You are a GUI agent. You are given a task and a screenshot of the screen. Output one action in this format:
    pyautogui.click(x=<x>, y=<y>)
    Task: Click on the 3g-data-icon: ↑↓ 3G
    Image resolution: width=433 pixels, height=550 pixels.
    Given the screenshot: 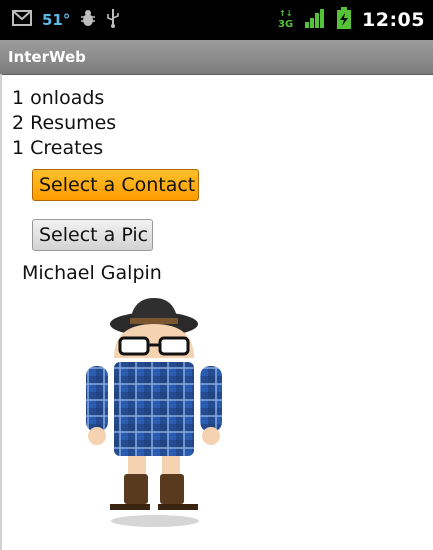 What is the action you would take?
    pyautogui.click(x=286, y=20)
    